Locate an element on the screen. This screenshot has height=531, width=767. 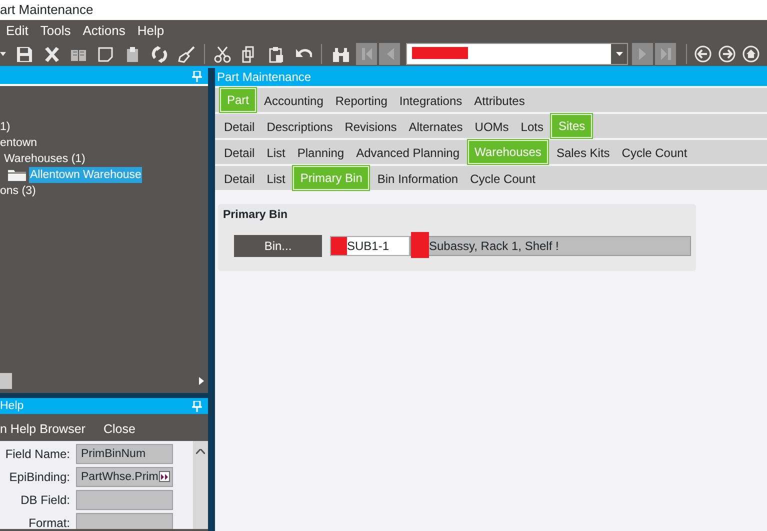
menu-item: Edit is located at coordinates (17, 31).